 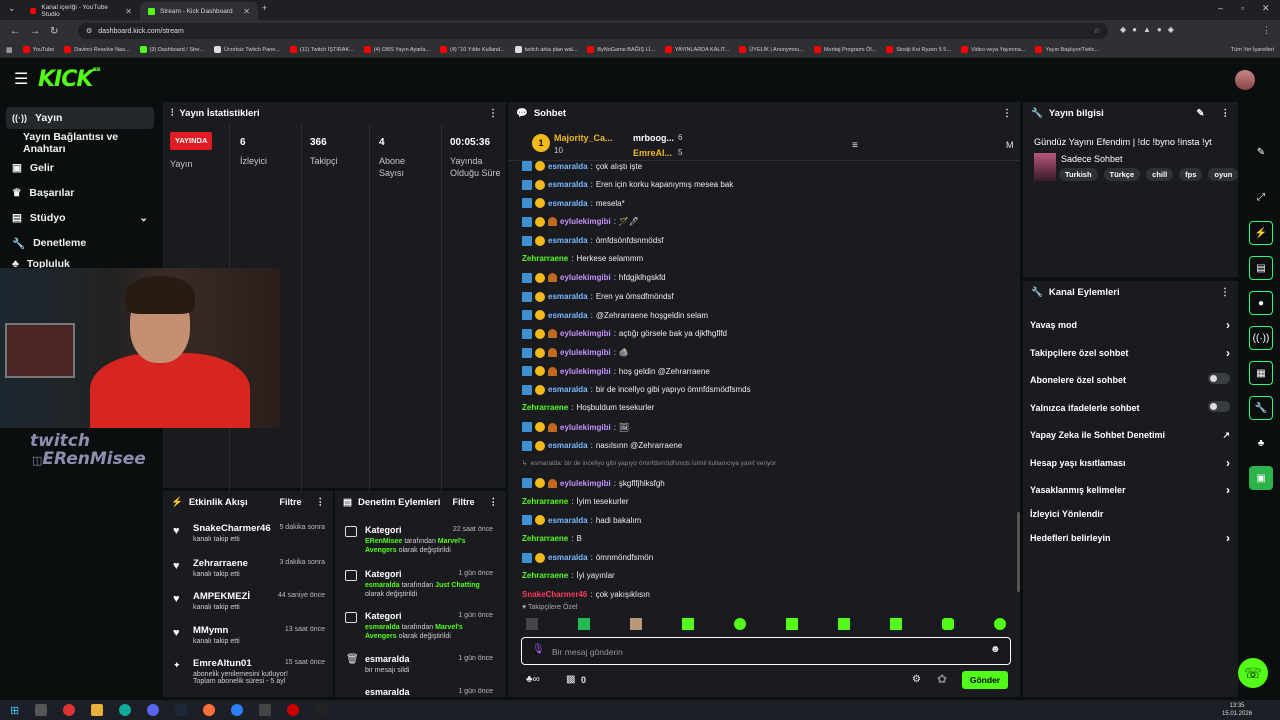 I want to click on hamburger-menu-icon: ☰, so click(x=21, y=79).